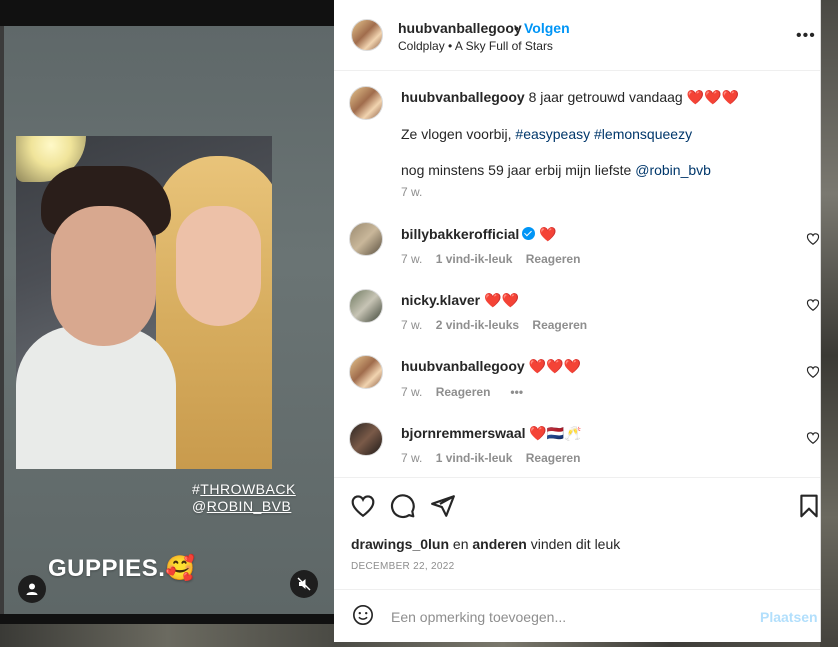  Describe the element at coordinates (366, 103) in the screenshot. I see `caption-avatar` at that location.